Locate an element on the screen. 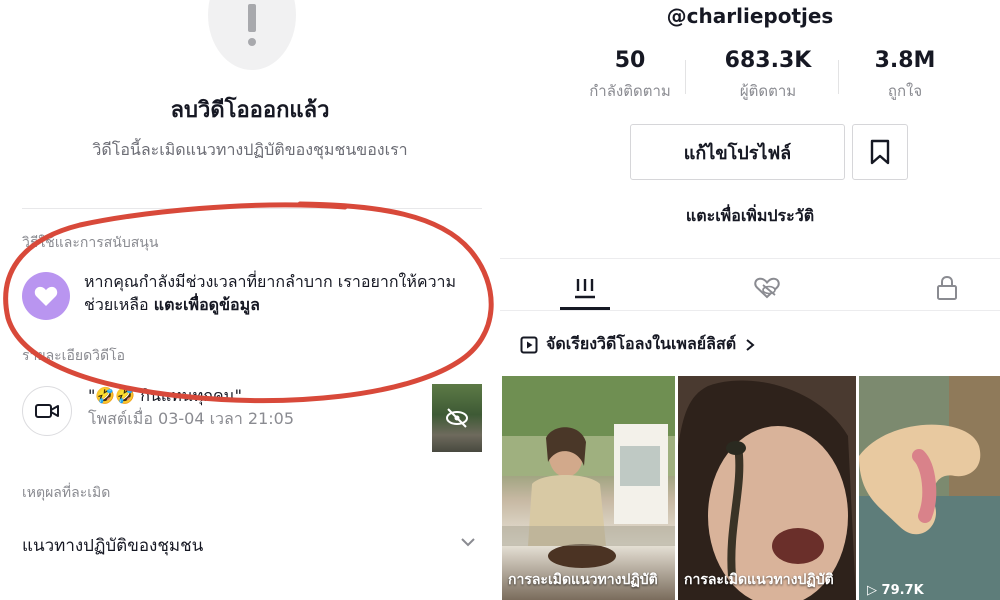  video-view-count: ▷ 79.7K is located at coordinates (895, 590).